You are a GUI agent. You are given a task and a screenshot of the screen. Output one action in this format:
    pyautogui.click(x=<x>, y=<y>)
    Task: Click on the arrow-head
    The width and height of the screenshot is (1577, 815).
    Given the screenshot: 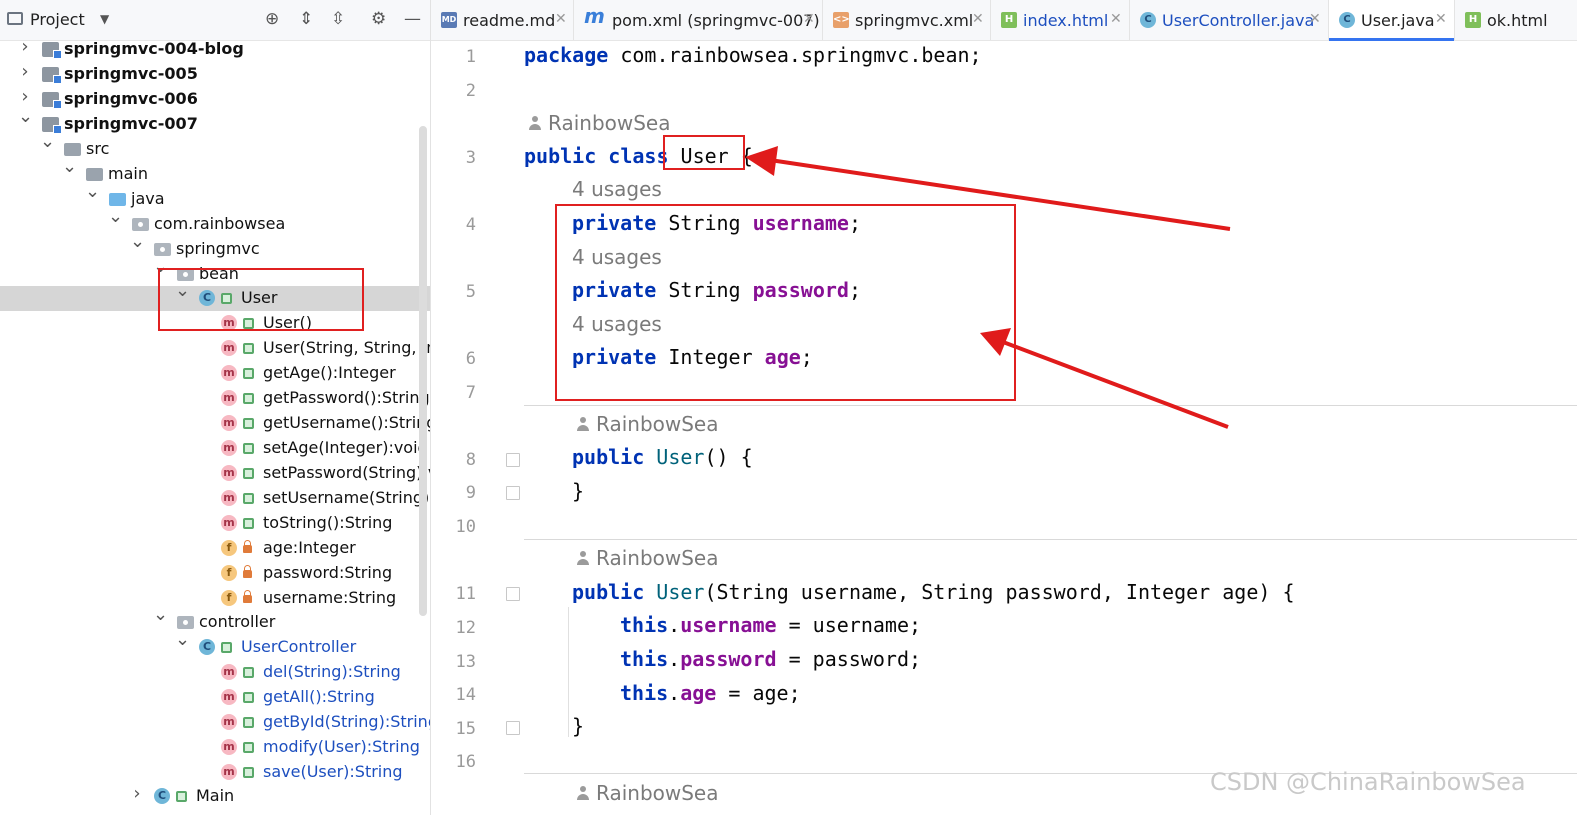 What is the action you would take?
    pyautogui.click(x=761, y=161)
    